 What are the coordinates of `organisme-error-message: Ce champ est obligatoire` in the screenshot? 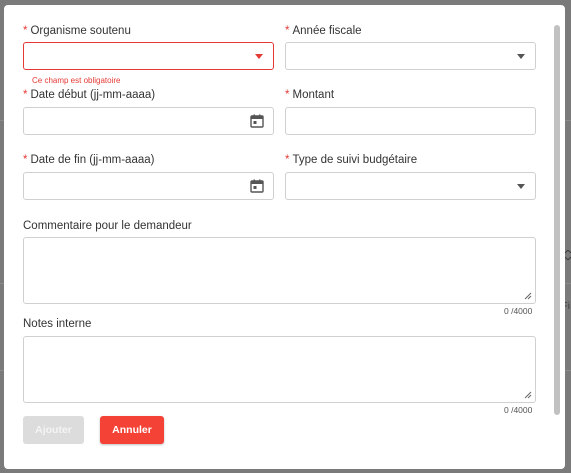 It's located at (76, 80).